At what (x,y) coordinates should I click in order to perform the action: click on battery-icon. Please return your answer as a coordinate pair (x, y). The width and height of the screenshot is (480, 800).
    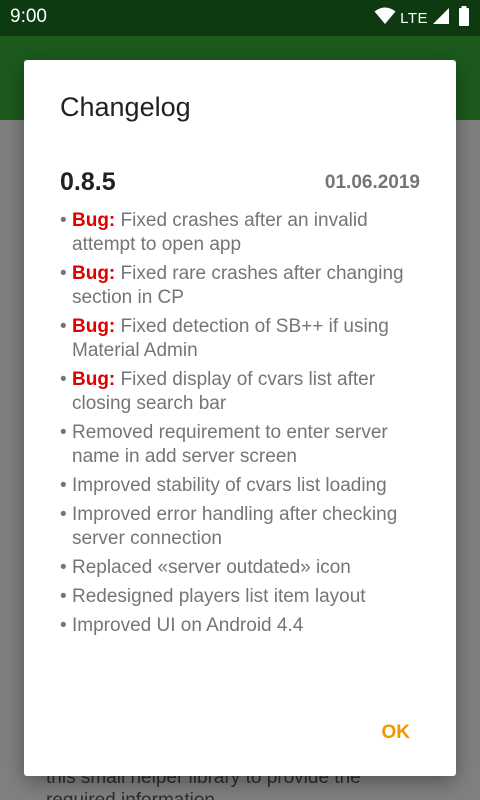
    Looking at the image, I should click on (464, 18).